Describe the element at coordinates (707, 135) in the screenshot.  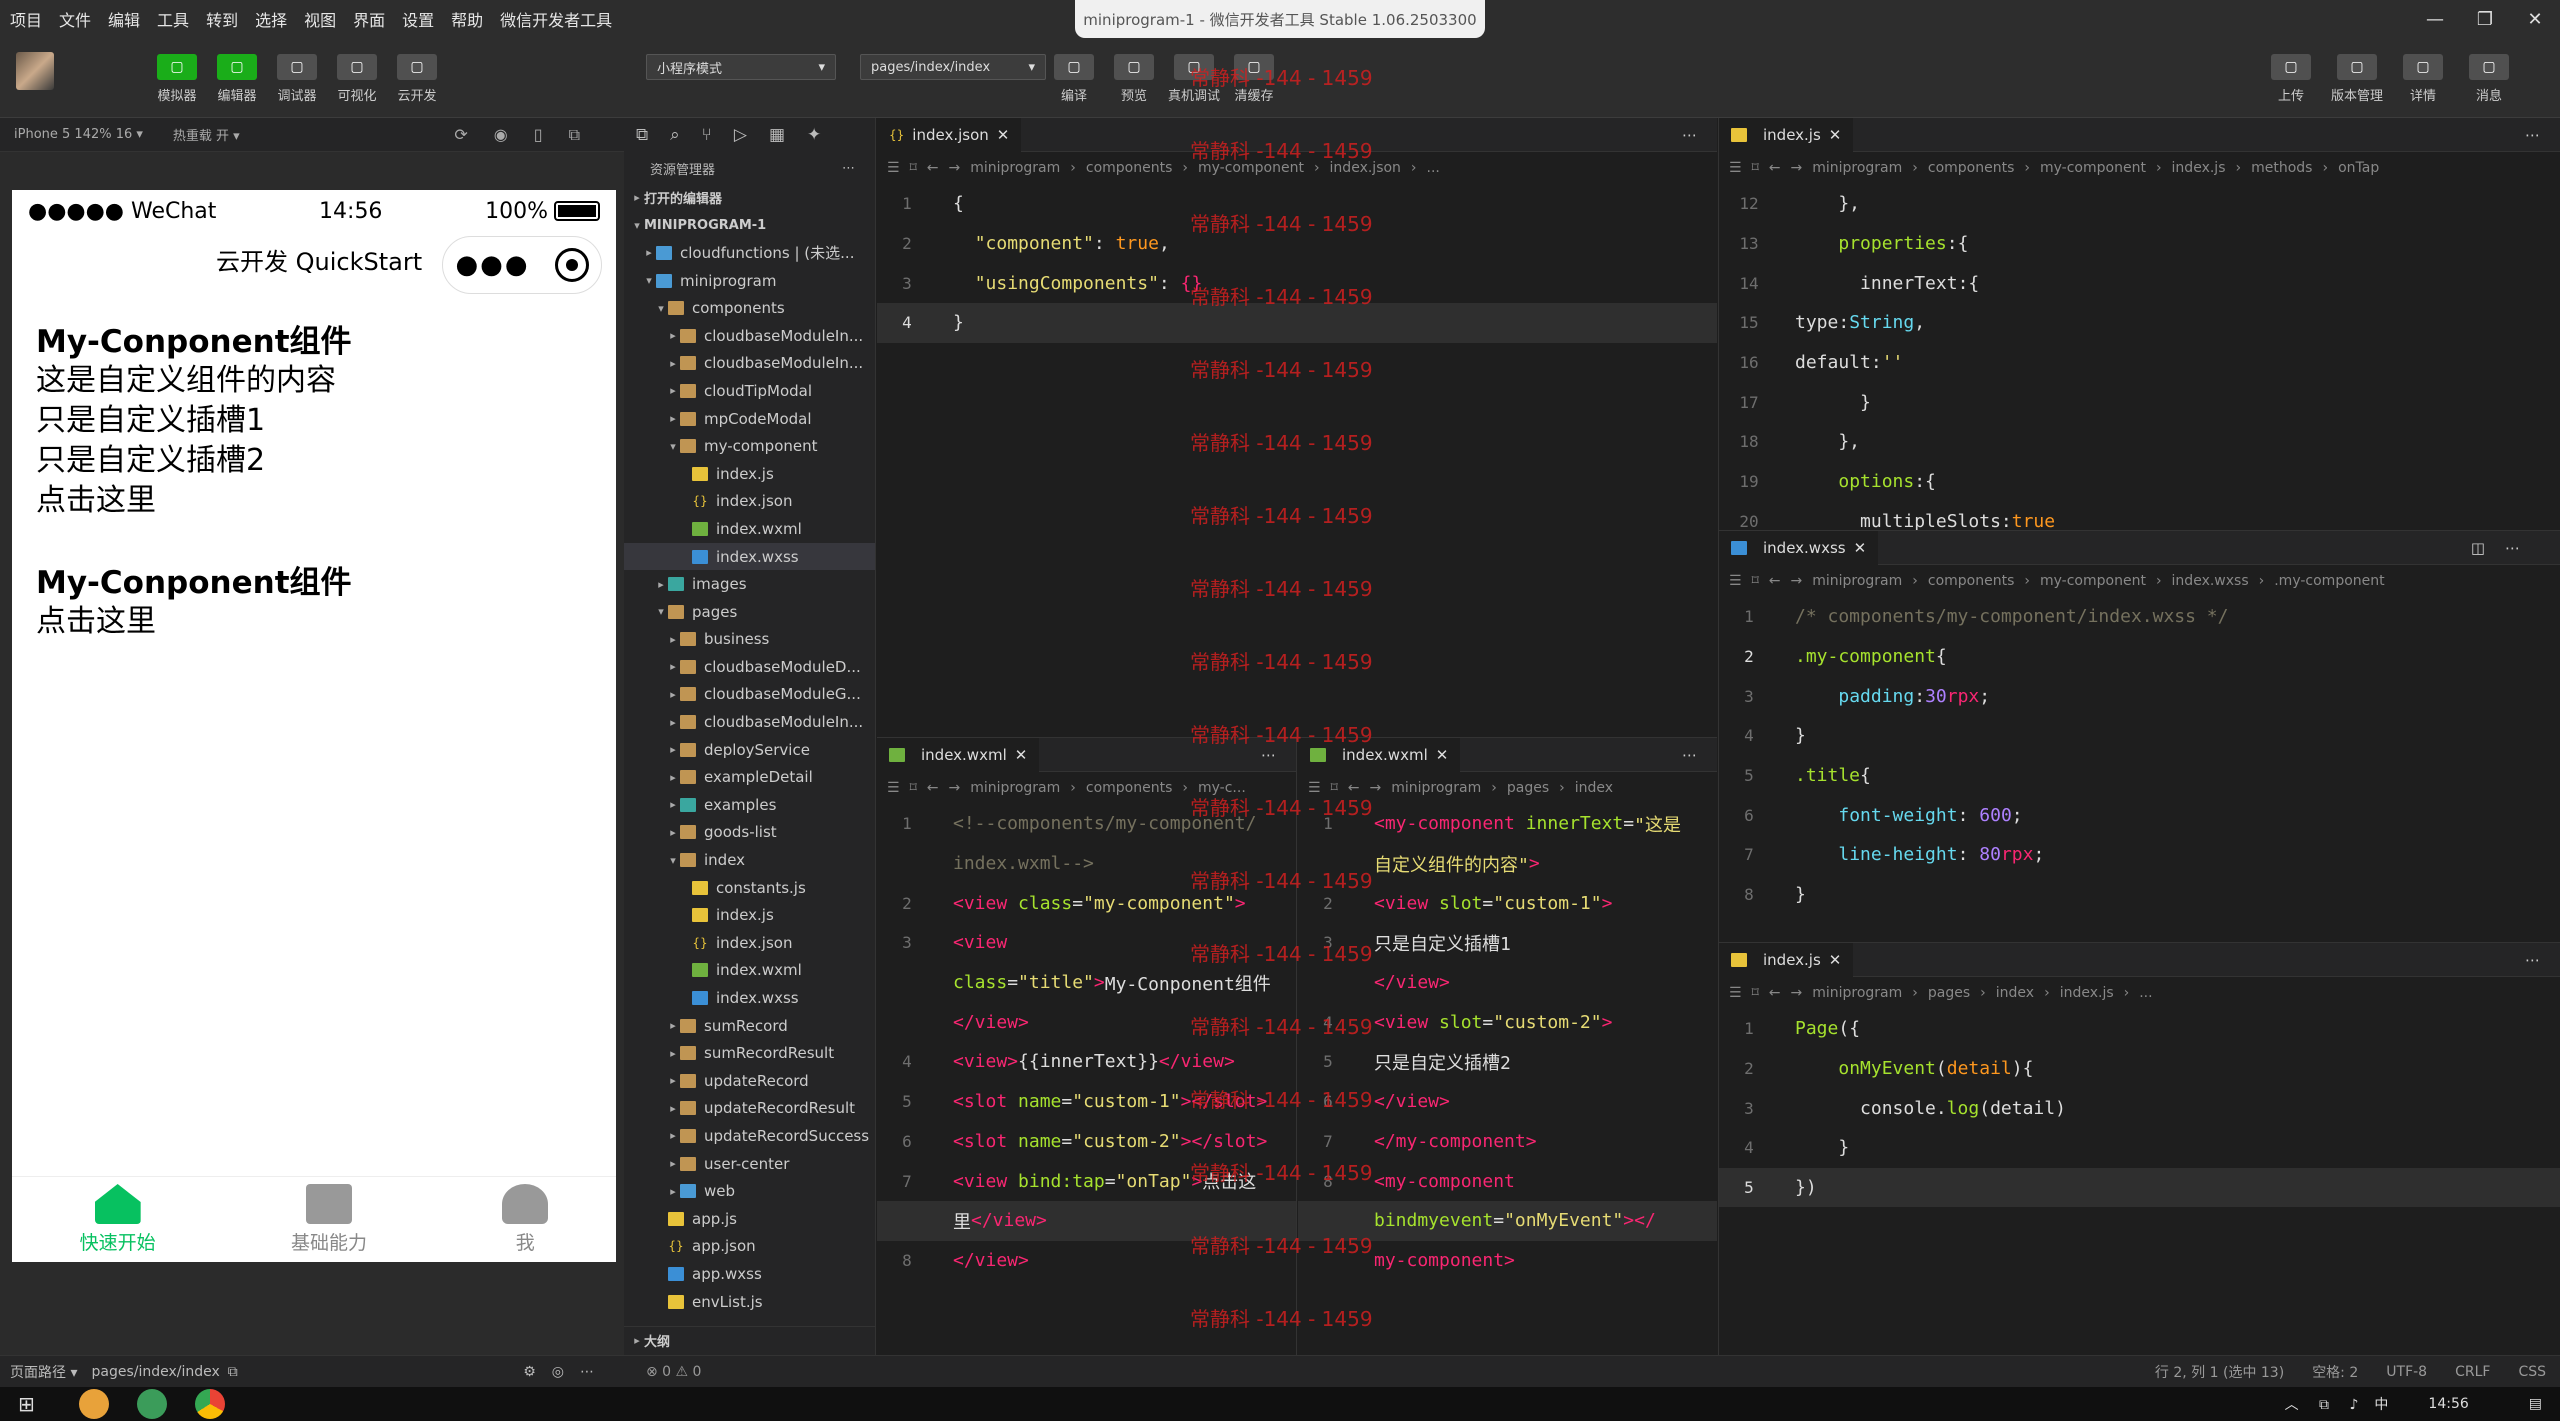
I see `git-icon: ⑂` at that location.